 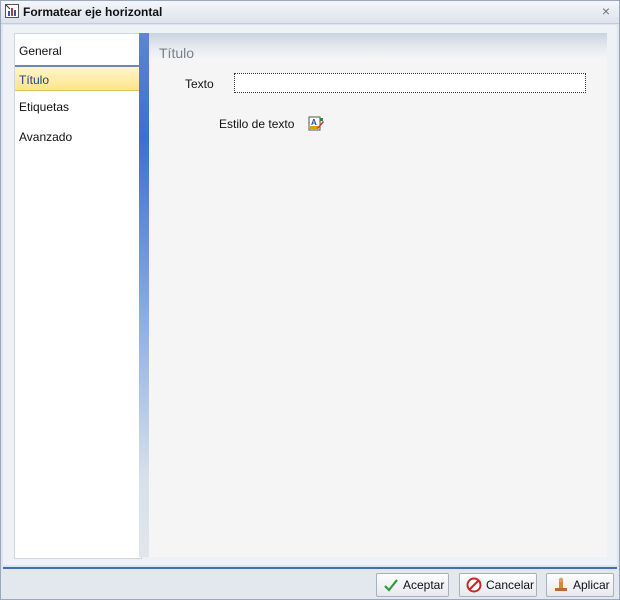 What do you see at coordinates (77, 107) in the screenshot?
I see `nav-item-etiquetas: Etiquetas` at bounding box center [77, 107].